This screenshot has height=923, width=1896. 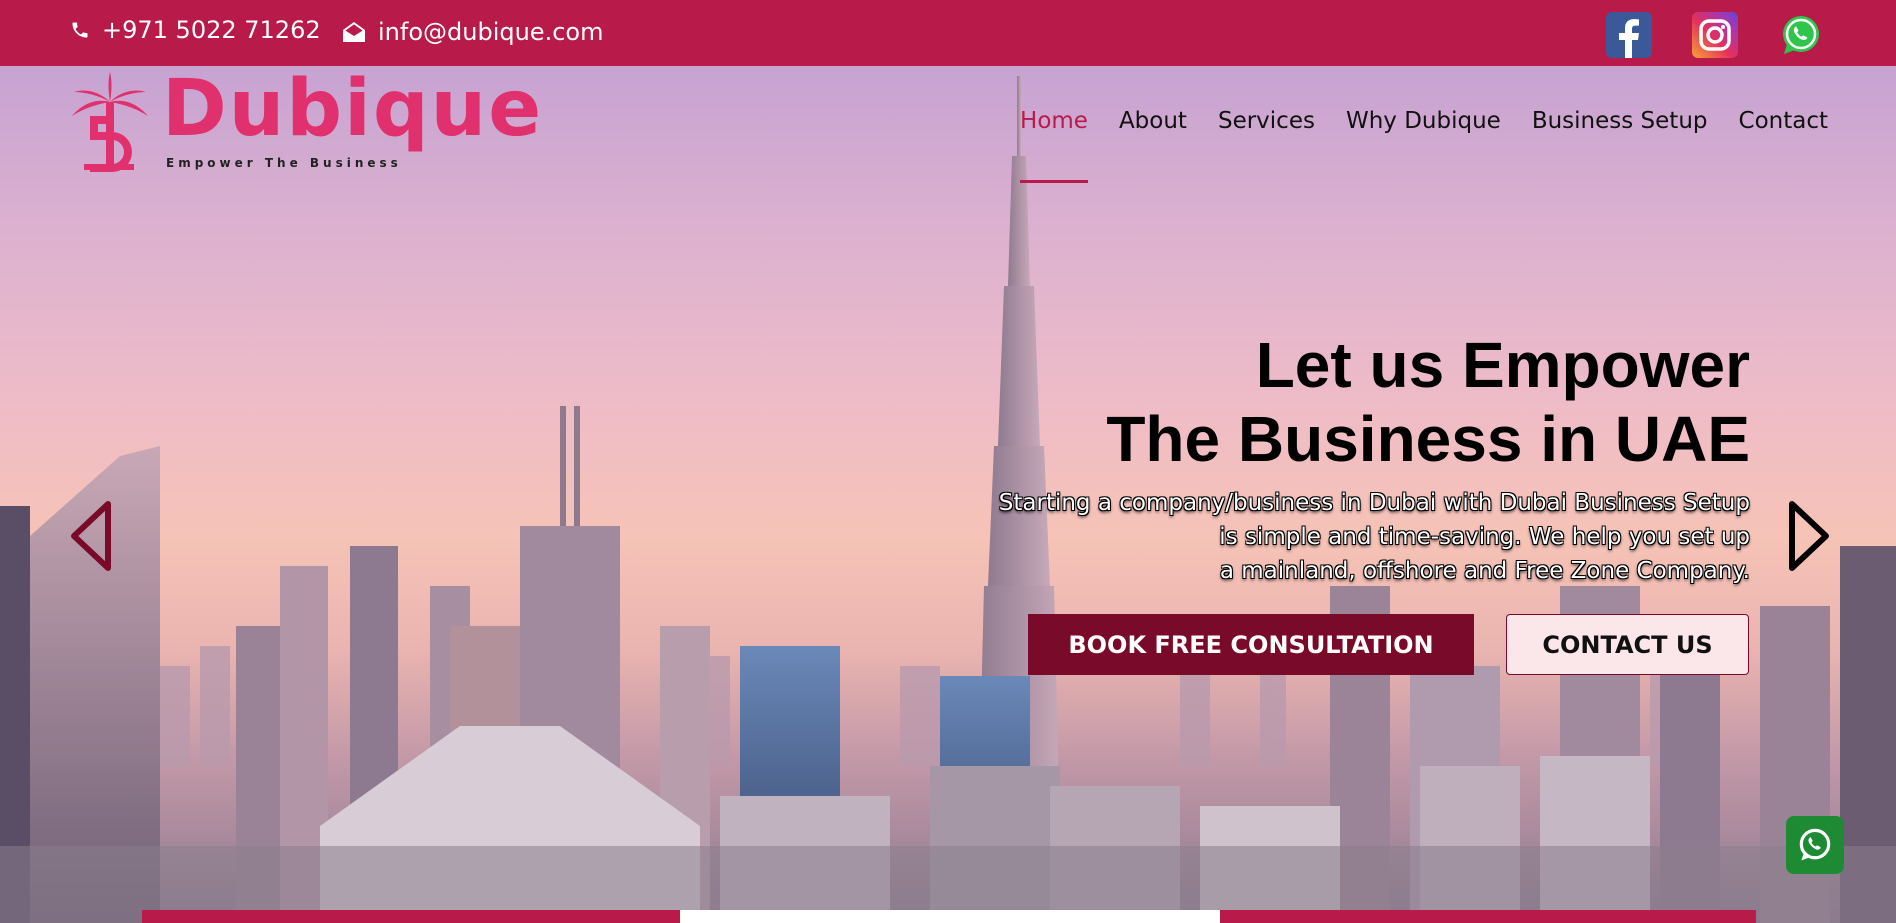 What do you see at coordinates (1428, 402) in the screenshot?
I see `hero-headline: Let us Empower The Business in UAE` at bounding box center [1428, 402].